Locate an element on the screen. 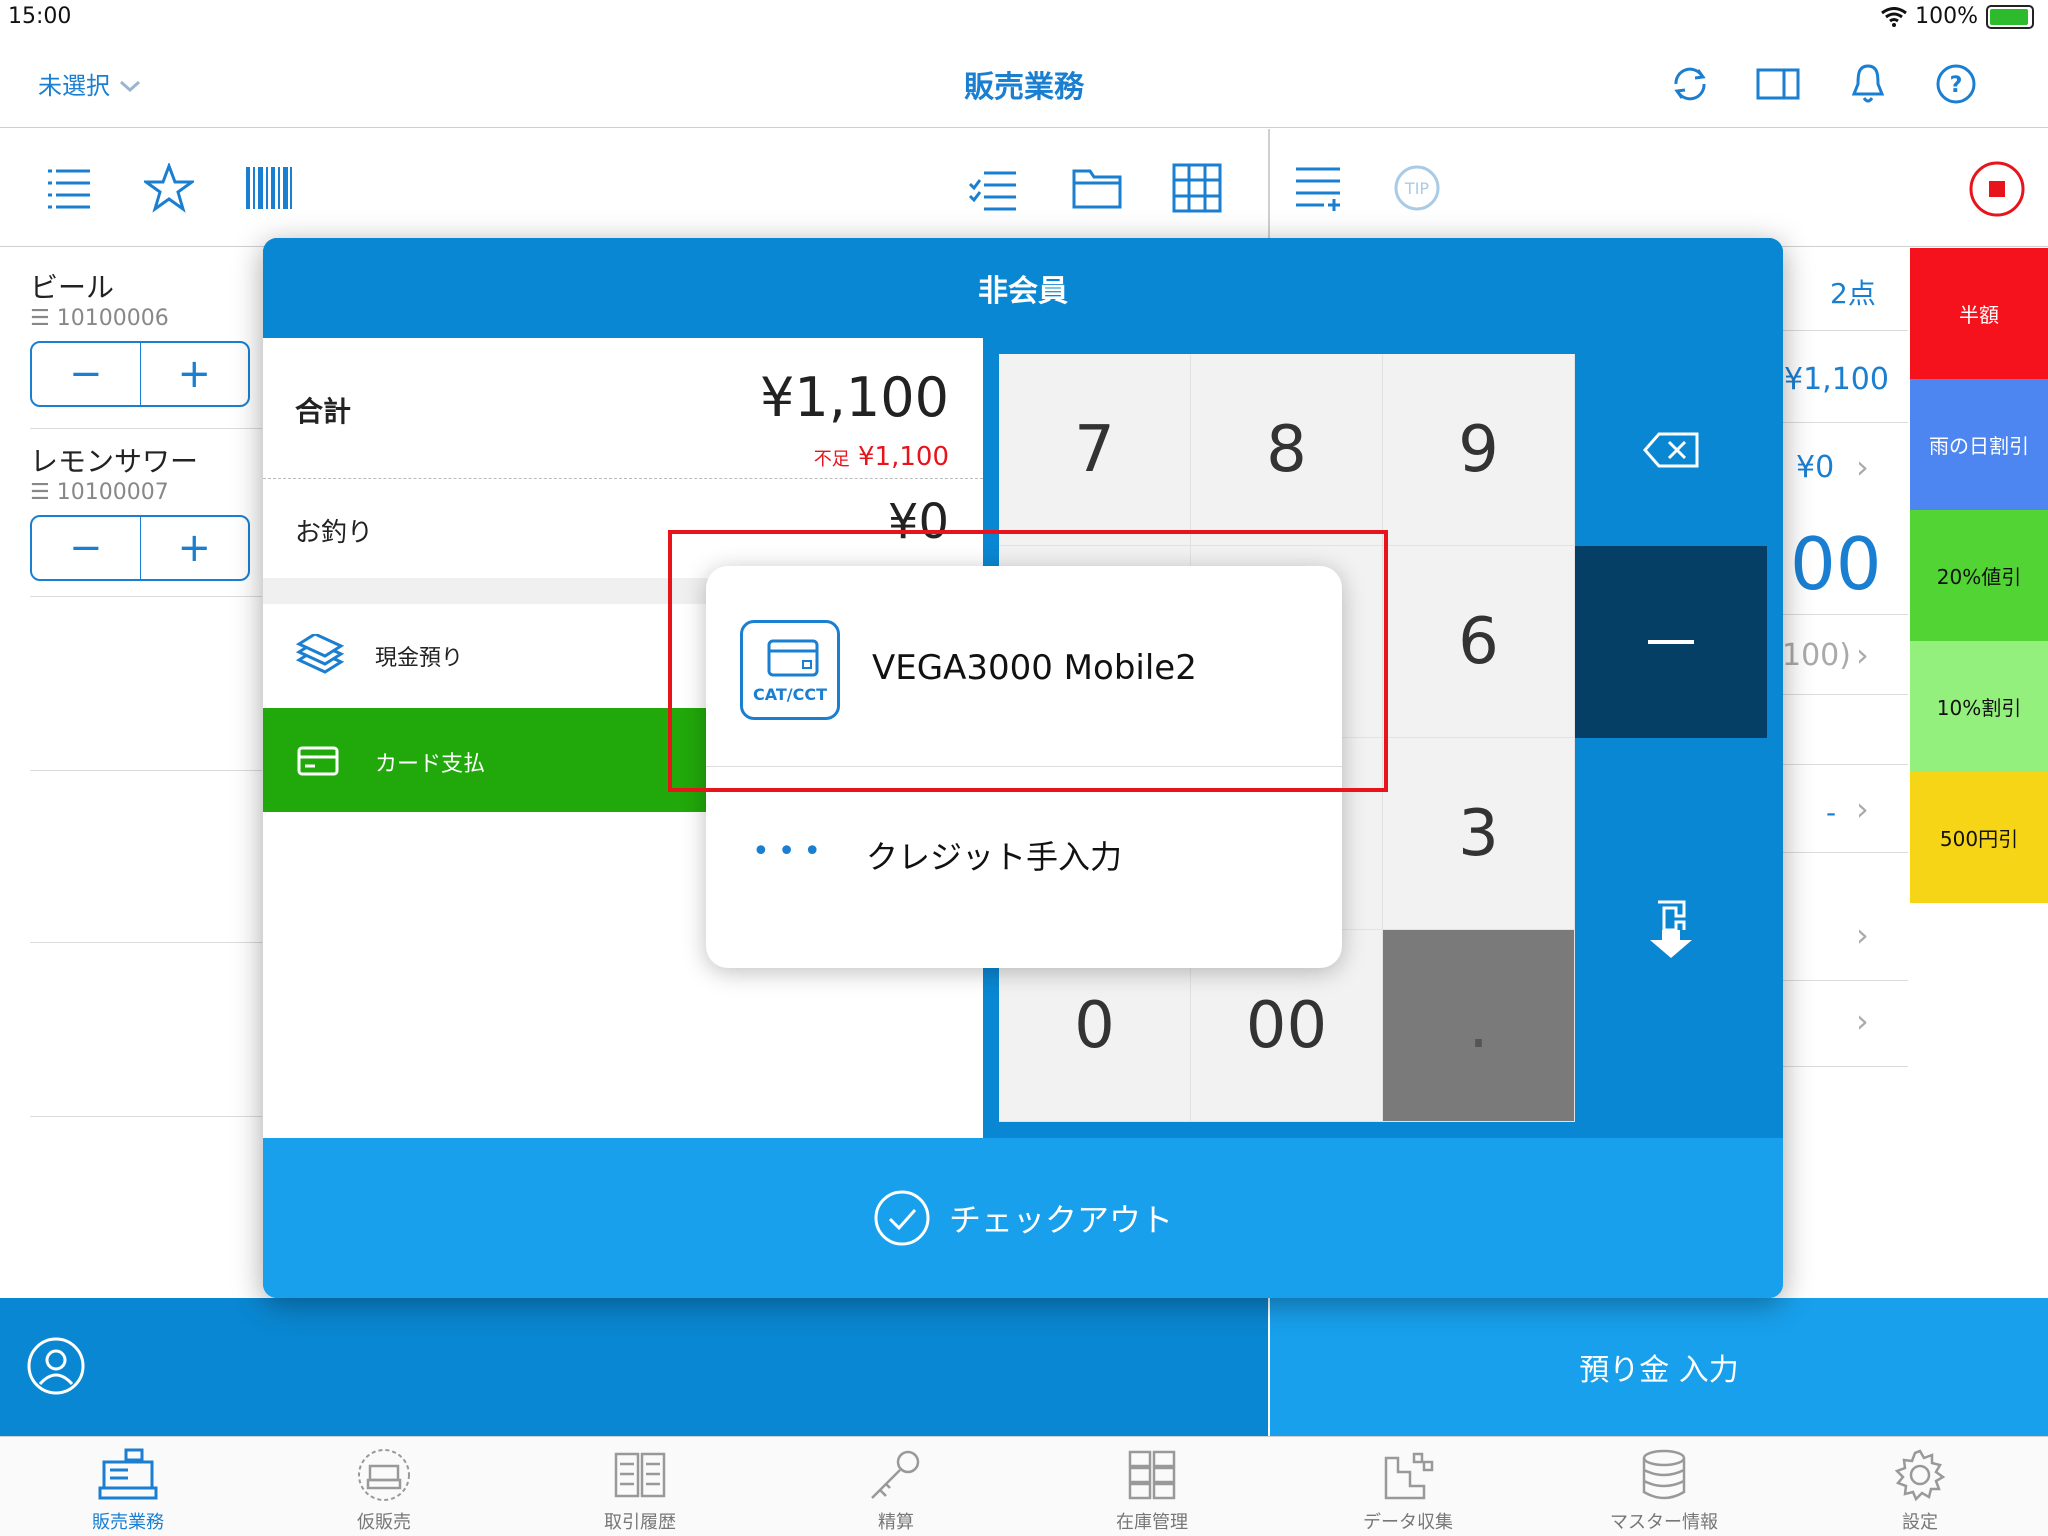 This screenshot has height=1536, width=2048. discount-button-half: 半額 is located at coordinates (1979, 313).